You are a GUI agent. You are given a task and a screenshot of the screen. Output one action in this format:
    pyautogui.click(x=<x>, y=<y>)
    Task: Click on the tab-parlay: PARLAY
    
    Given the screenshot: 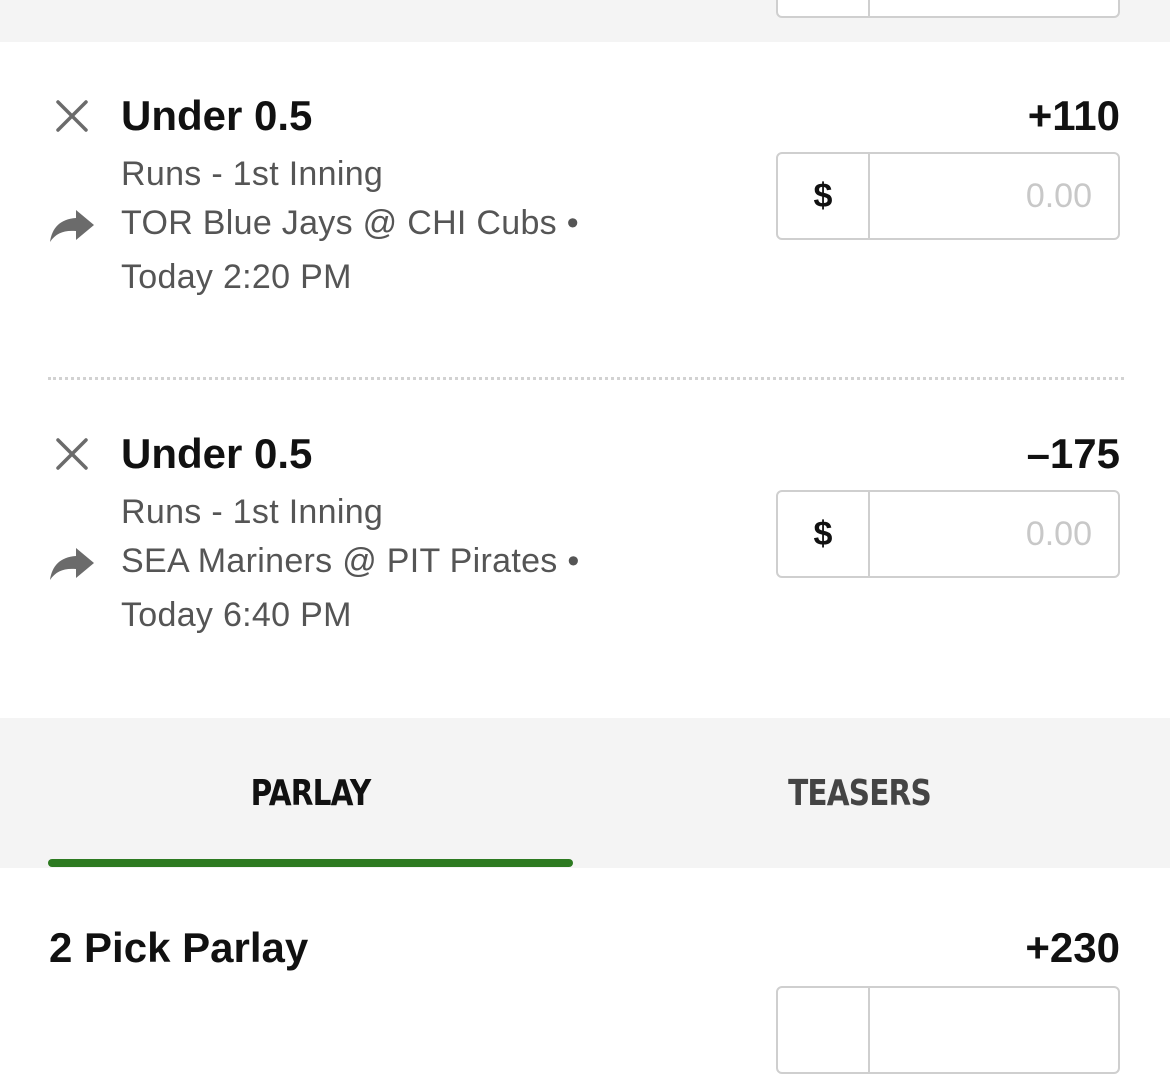 What is the action you would take?
    pyautogui.click(x=310, y=793)
    